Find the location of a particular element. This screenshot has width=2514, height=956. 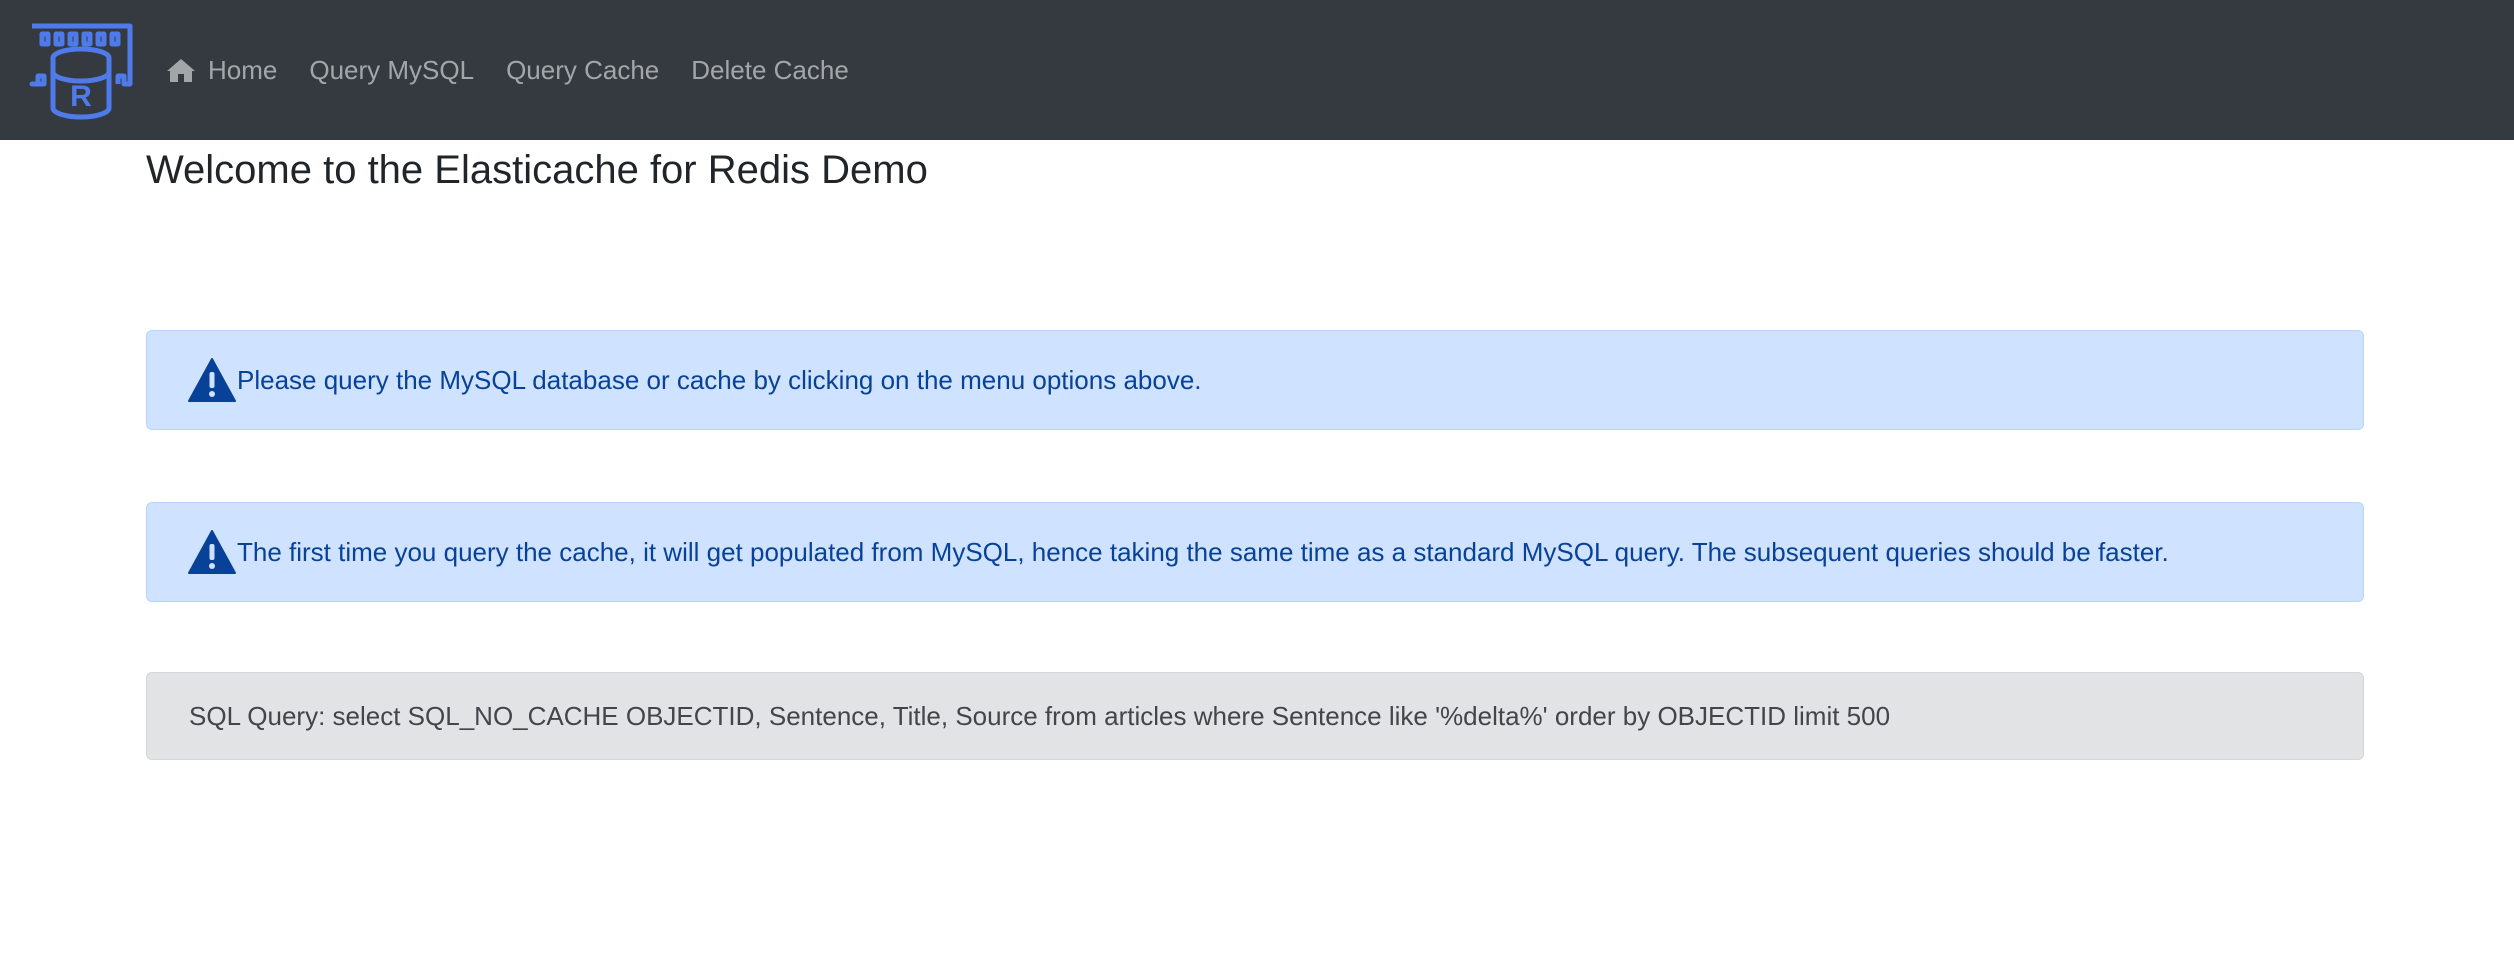

redis-database-icon: R is located at coordinates (81, 71).